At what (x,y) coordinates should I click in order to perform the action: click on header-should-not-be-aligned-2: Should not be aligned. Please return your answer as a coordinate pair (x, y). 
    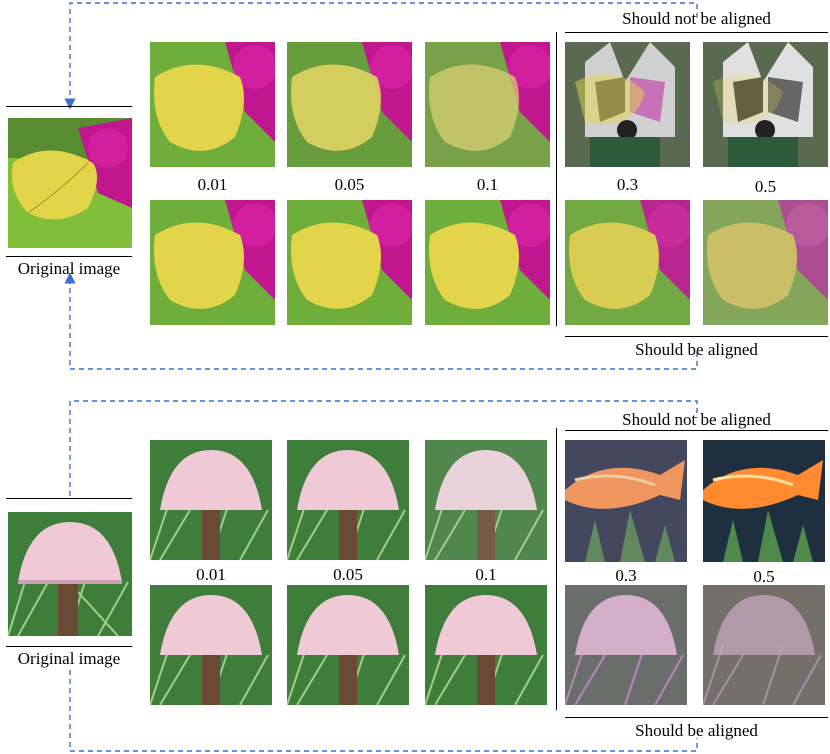
    Looking at the image, I should click on (696, 419).